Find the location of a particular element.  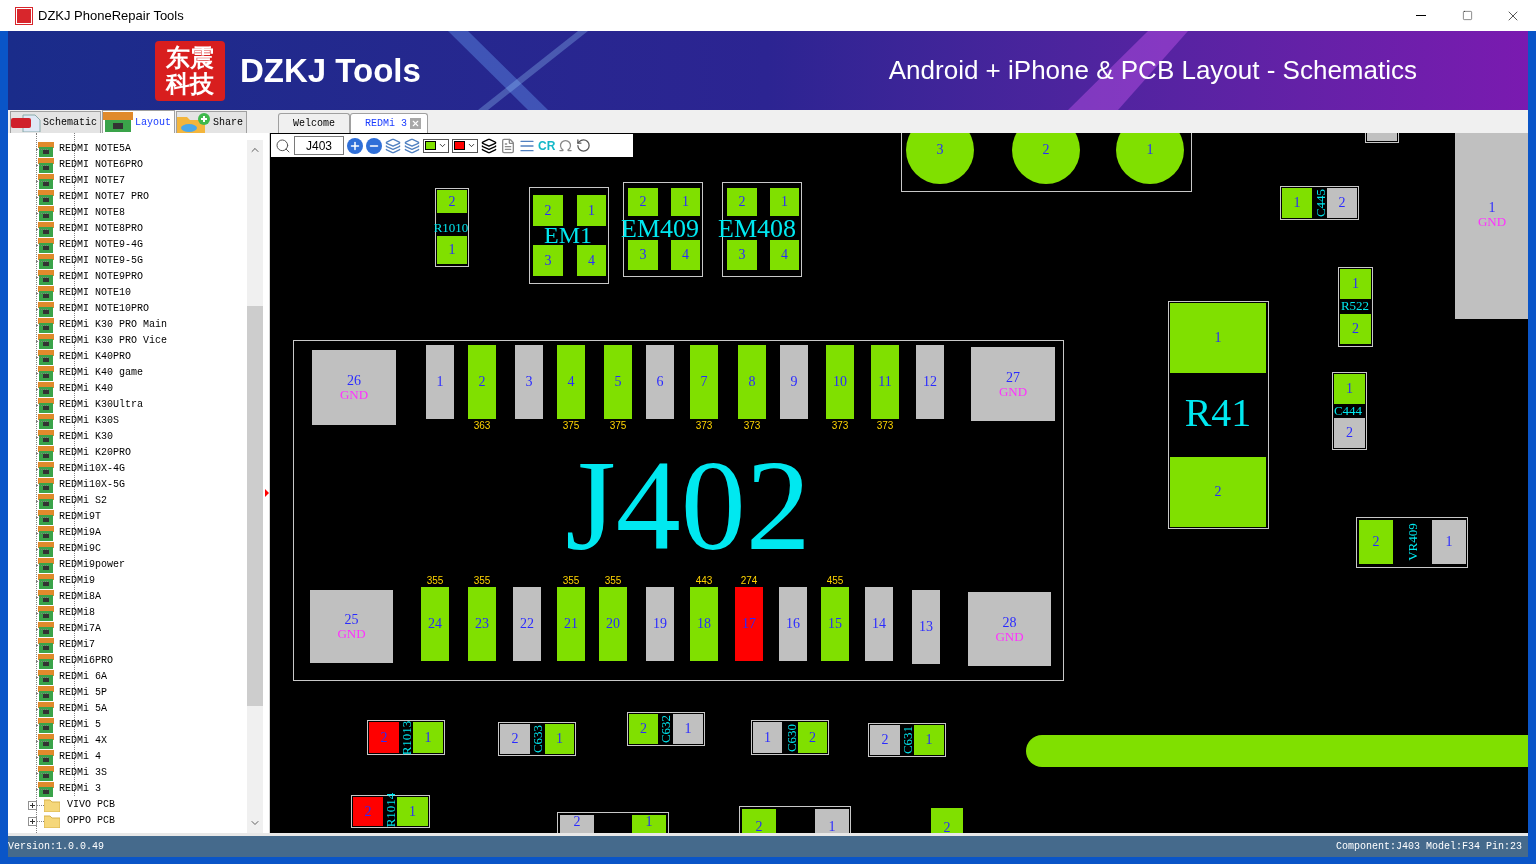

tree-item: REDMi K30S is located at coordinates (89, 421).